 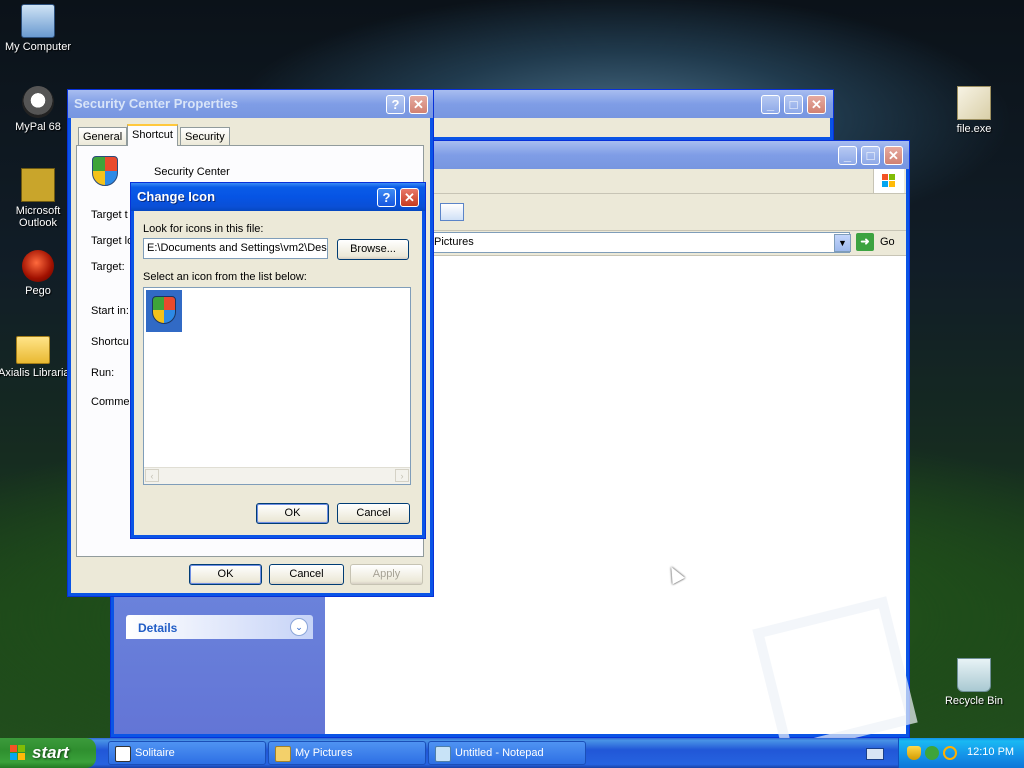 What do you see at coordinates (103, 136) in the screenshot?
I see `tab-general: General` at bounding box center [103, 136].